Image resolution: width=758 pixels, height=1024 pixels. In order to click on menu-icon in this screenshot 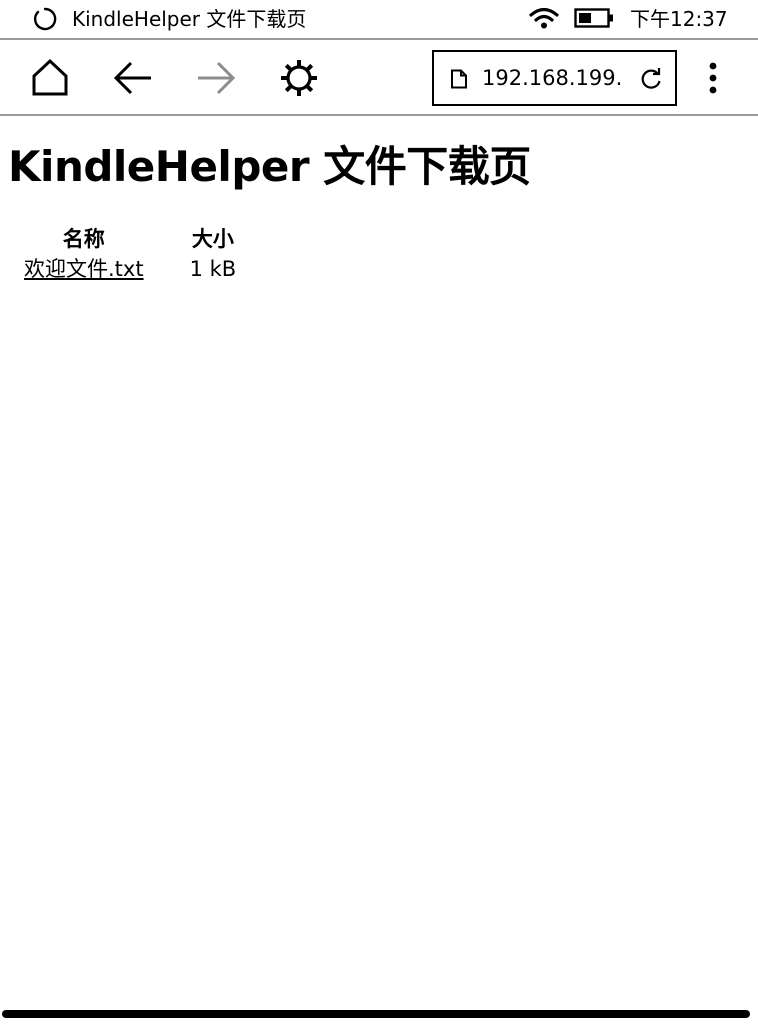, I will do `click(713, 78)`.